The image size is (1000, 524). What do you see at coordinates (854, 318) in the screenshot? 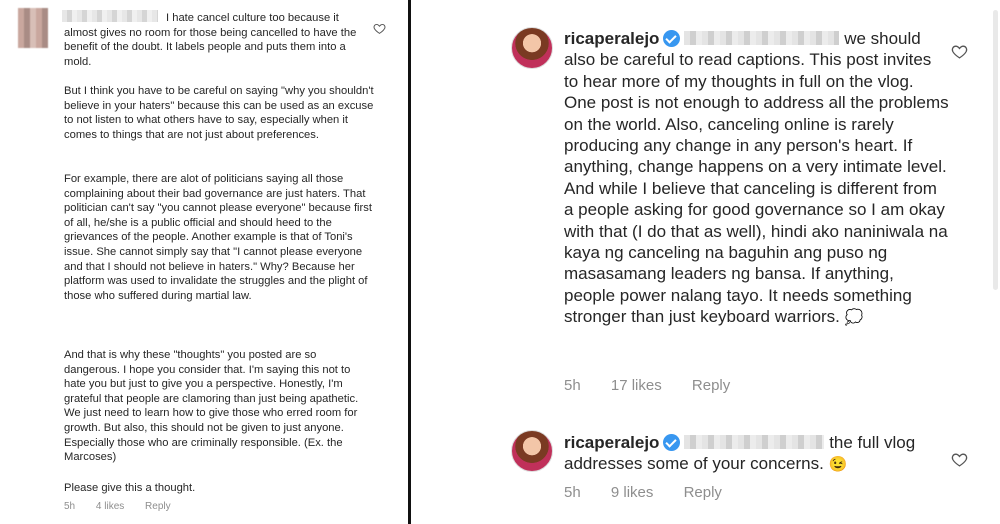
I see `thought-bubble-emoji: 💭` at bounding box center [854, 318].